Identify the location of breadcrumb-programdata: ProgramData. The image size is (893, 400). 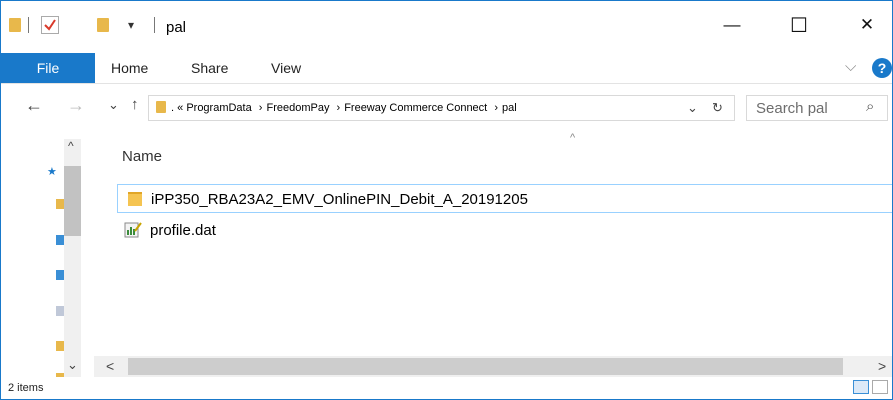
(218, 108).